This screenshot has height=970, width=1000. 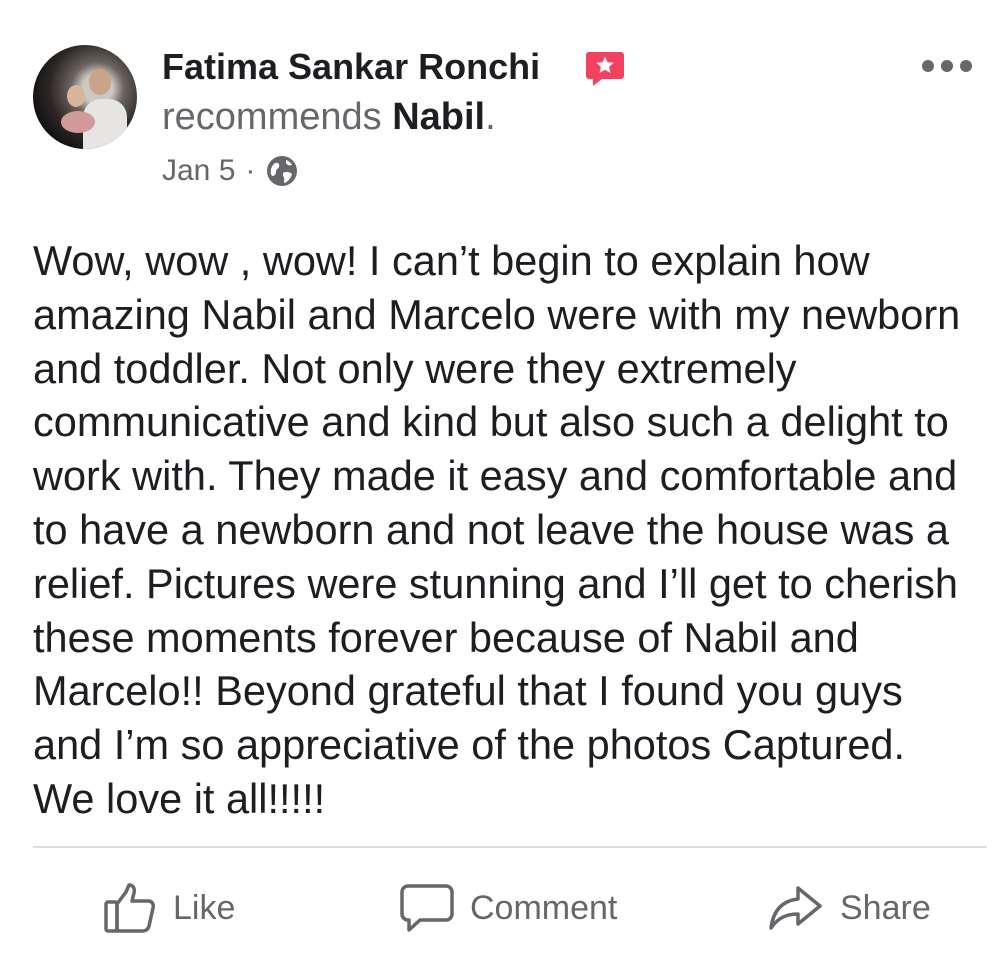 I want to click on like-button: Like, so click(x=169, y=908).